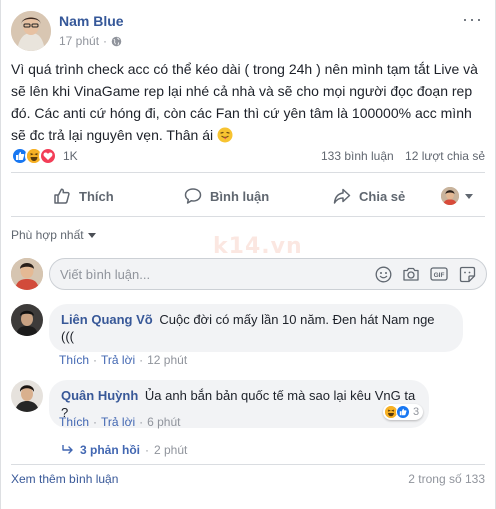 This screenshot has width=496, height=509. I want to click on engagement-counts: 133 bình luận 12 lượt chia sẻ, so click(403, 156).